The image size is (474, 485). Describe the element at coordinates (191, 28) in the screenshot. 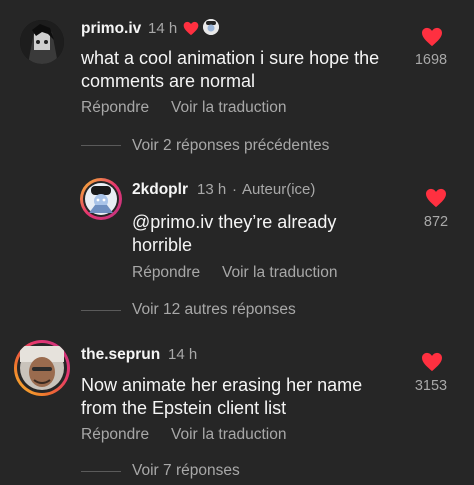

I see `creator-liked-heart-icon` at that location.